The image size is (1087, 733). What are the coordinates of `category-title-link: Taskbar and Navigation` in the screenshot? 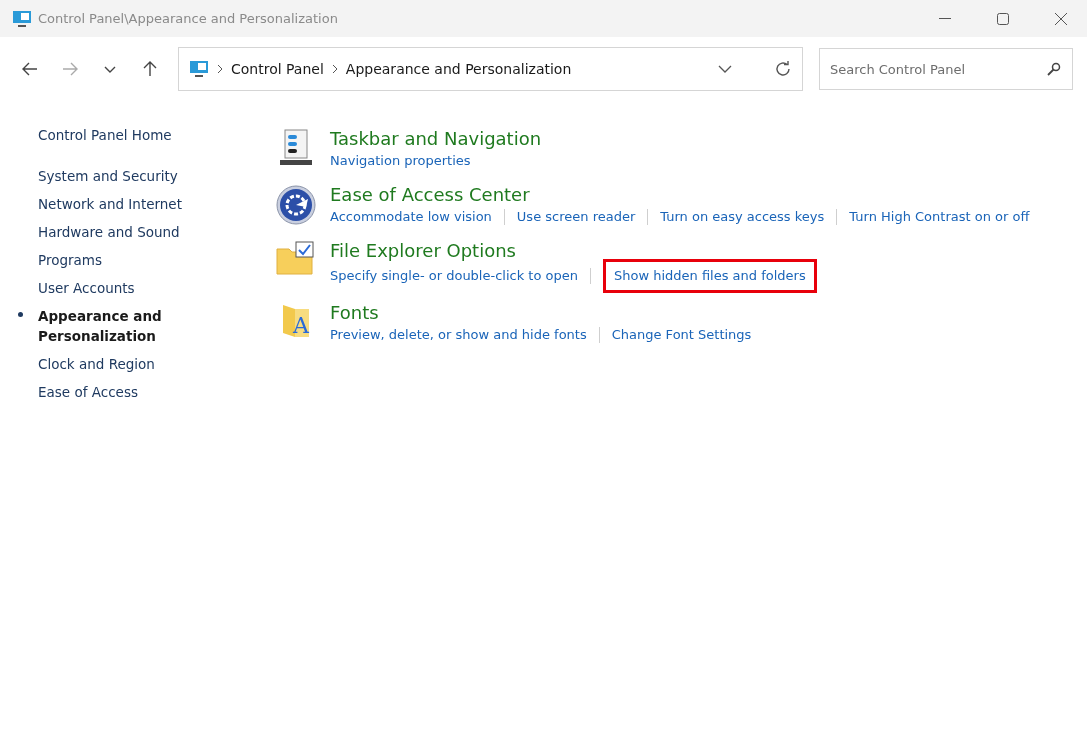 It's located at (436, 139).